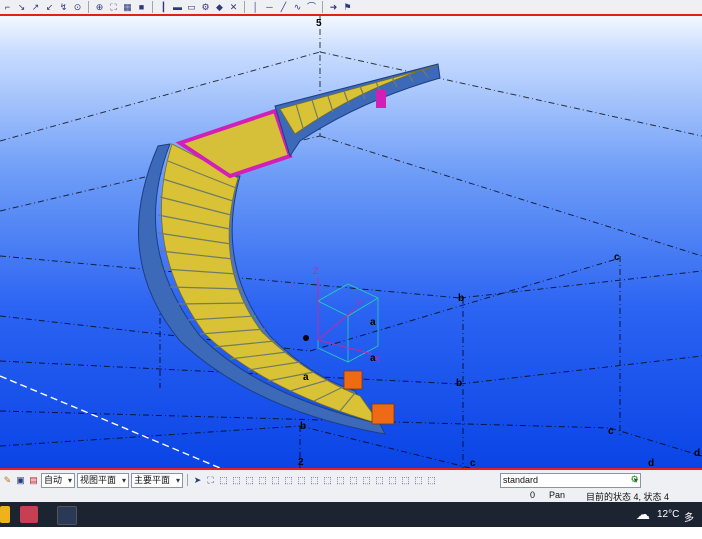 The width and height of the screenshot is (702, 539). What do you see at coordinates (314, 480) in the screenshot?
I see `select-point-icon: ⬚` at bounding box center [314, 480].